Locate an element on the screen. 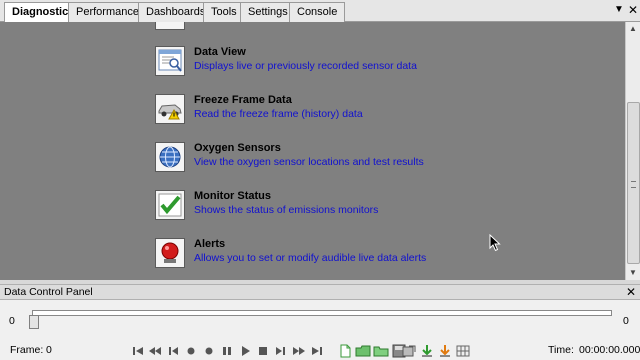  grip-icon is located at coordinates (633, 184).